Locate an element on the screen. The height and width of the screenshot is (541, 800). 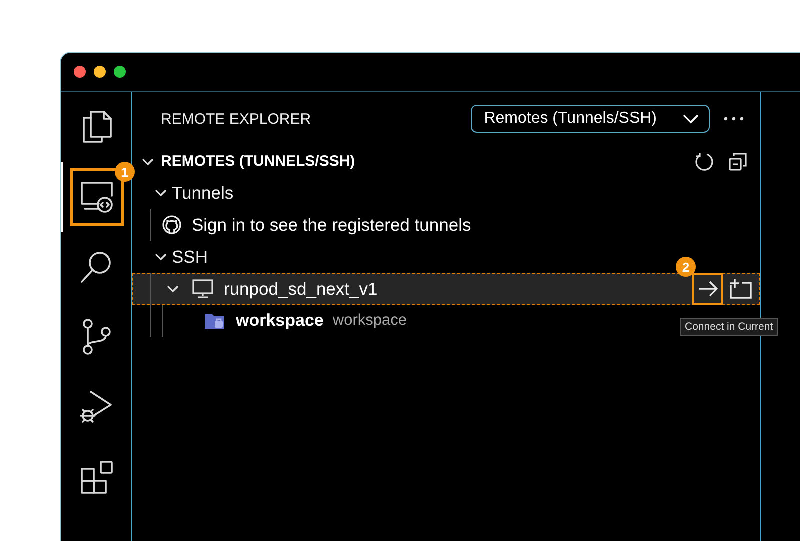
collapse-all-icon is located at coordinates (738, 162).